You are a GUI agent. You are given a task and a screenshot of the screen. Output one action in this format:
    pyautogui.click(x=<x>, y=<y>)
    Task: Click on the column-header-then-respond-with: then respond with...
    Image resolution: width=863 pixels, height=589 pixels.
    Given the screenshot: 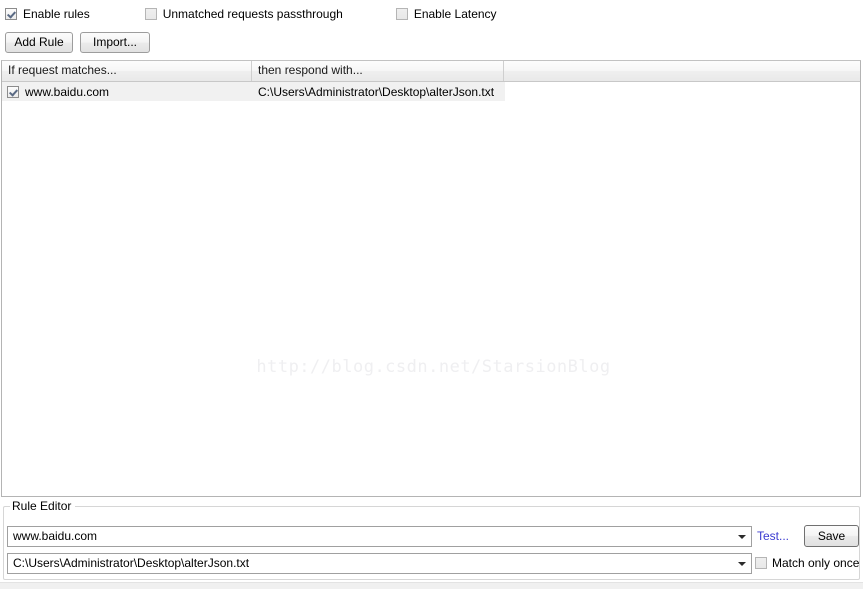 What is the action you would take?
    pyautogui.click(x=378, y=71)
    